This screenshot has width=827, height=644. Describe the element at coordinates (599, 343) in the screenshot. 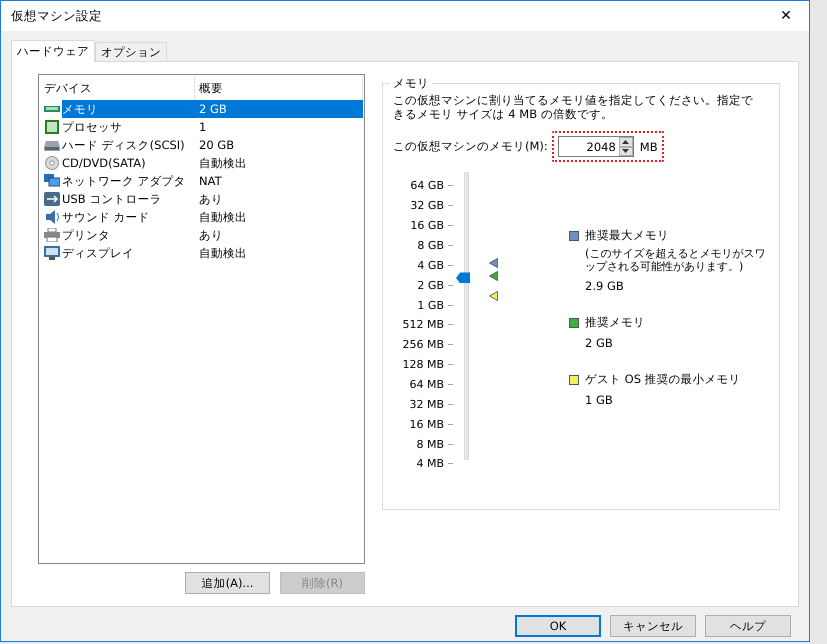

I see `legend-value: 2 GB` at that location.